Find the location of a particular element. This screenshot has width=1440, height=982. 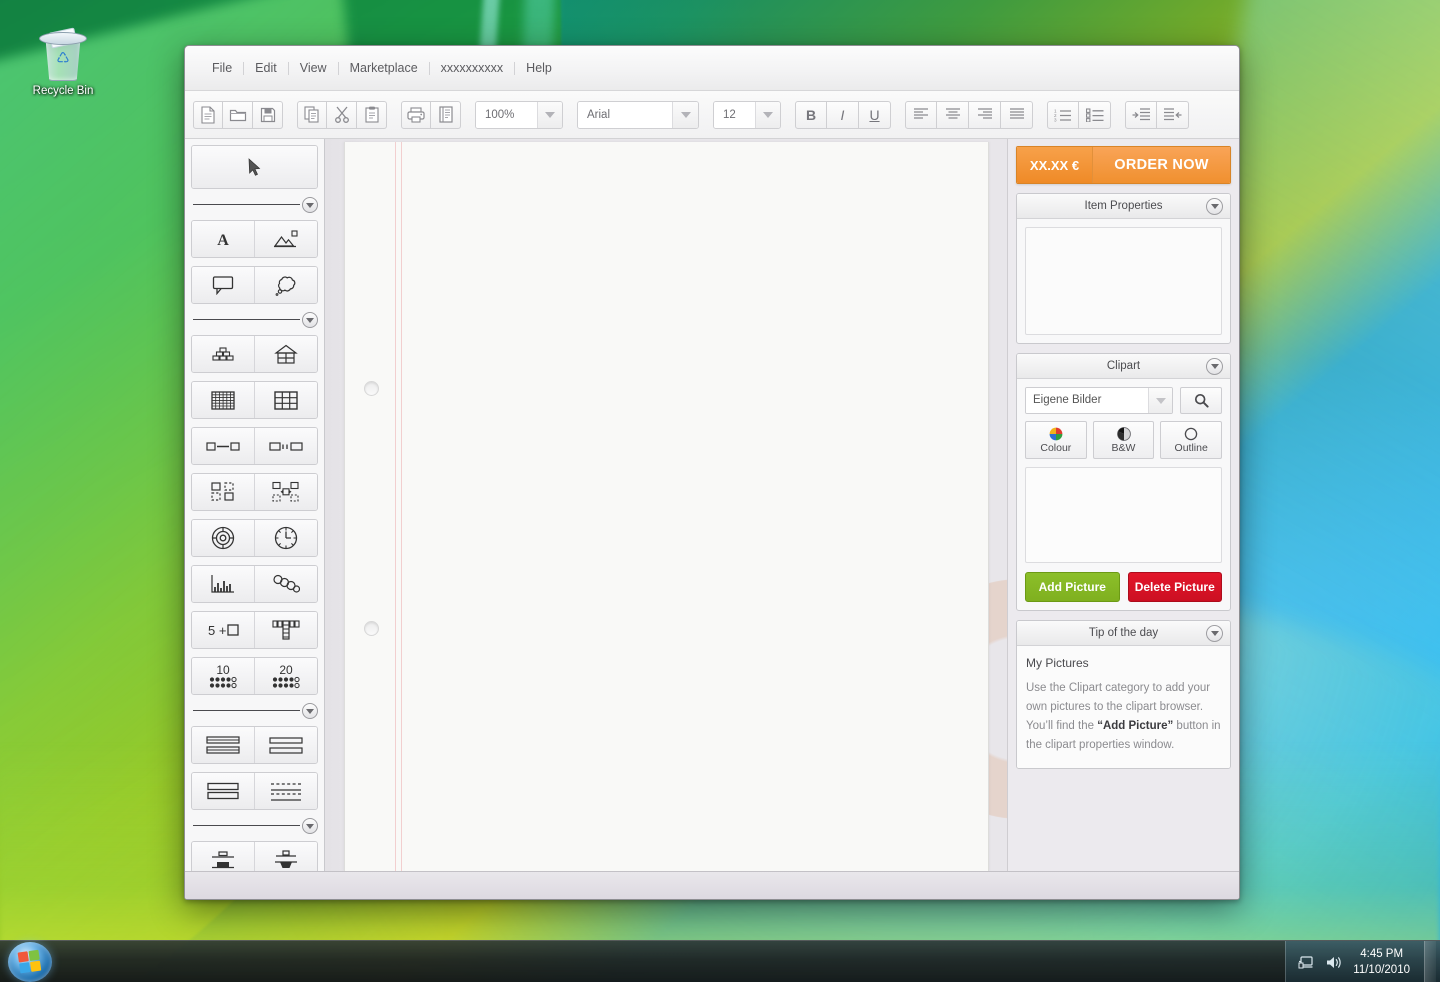

menu-account: xxxxxxxxxx is located at coordinates (472, 68).